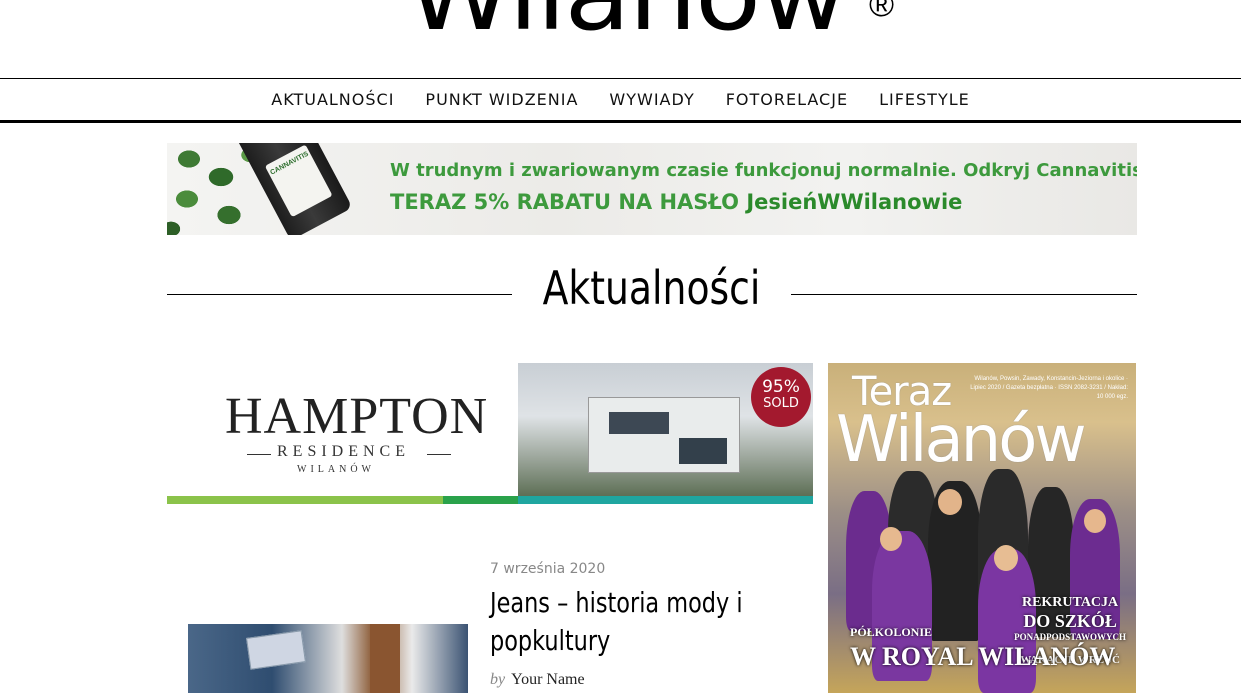 The width and height of the screenshot is (1241, 693). What do you see at coordinates (357, 416) in the screenshot?
I see `hampton-name: HAMPTON` at bounding box center [357, 416].